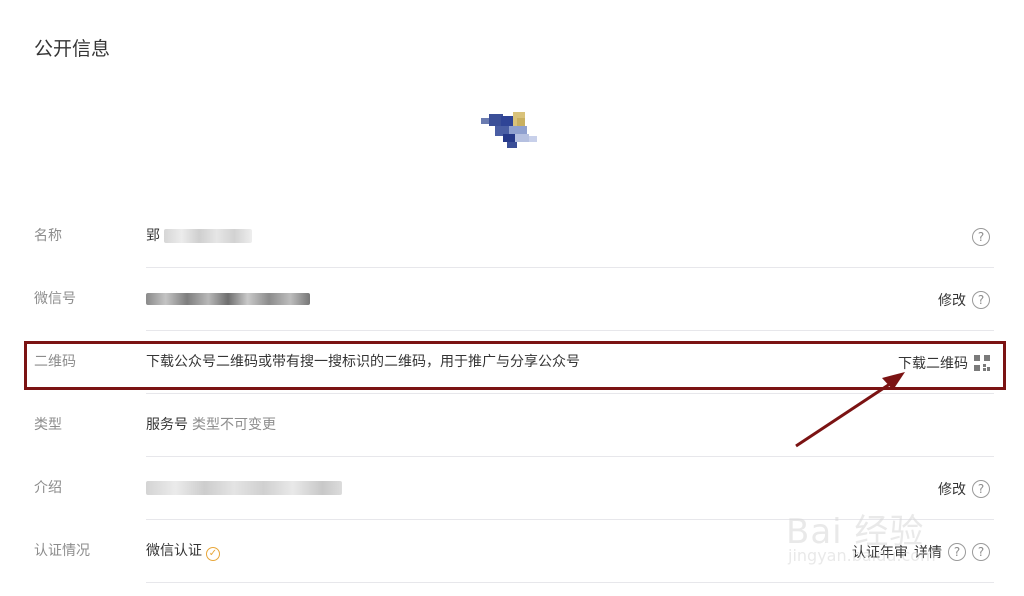  What do you see at coordinates (570, 582) in the screenshot?
I see `divider` at bounding box center [570, 582].